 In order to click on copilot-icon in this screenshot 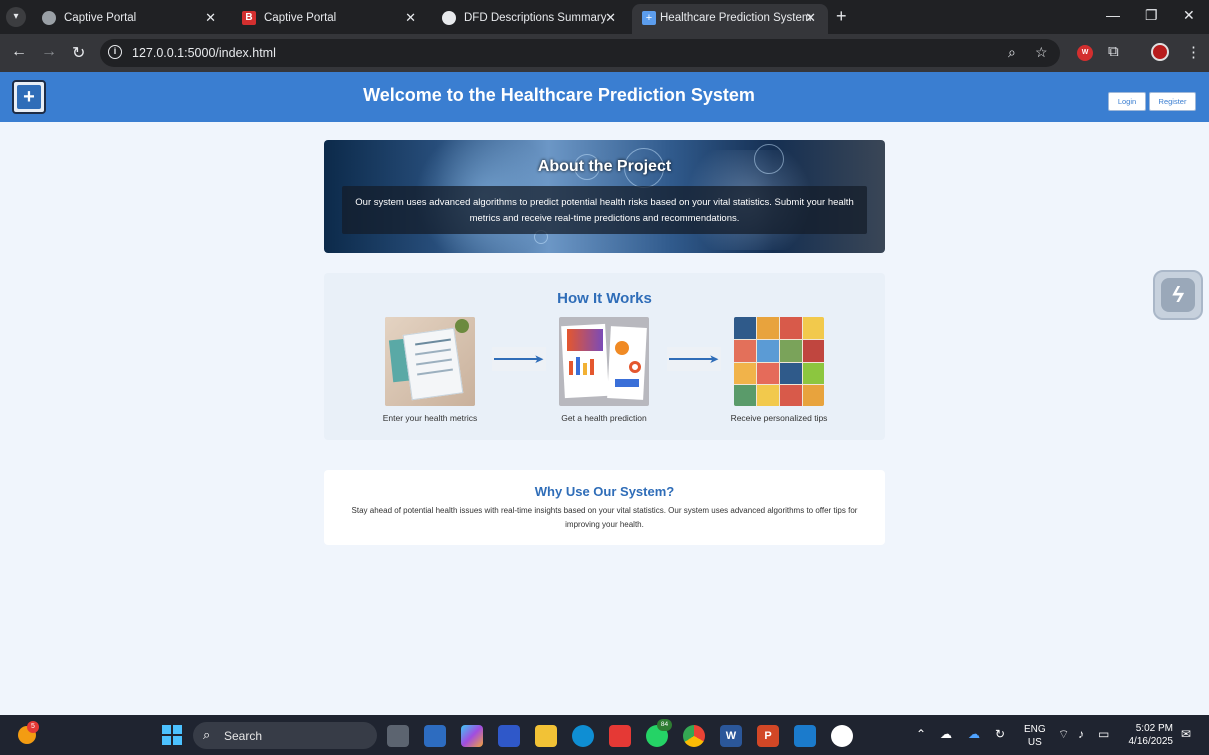, I will do `click(472, 736)`.